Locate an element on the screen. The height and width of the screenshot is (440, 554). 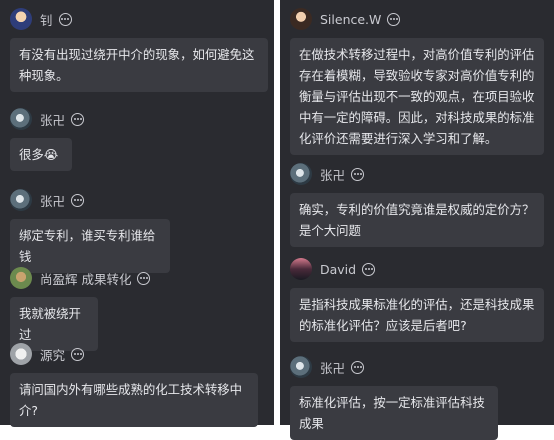
message: 源究 请问国内外有哪些成熟的化工技术转移中介? is located at coordinates (134, 385).